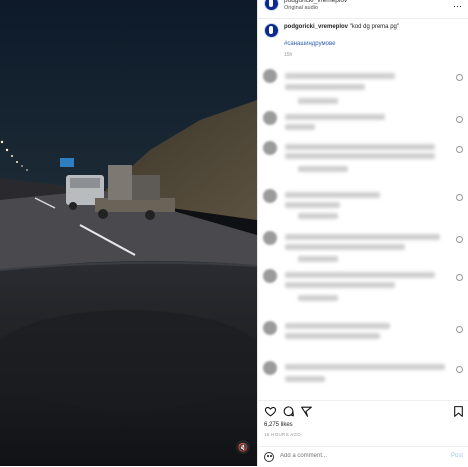 Image resolution: width=468 pixels, height=467 pixels. What do you see at coordinates (316, 27) in the screenshot?
I see `caption-username: podgoricki_vremeplov` at bounding box center [316, 27].